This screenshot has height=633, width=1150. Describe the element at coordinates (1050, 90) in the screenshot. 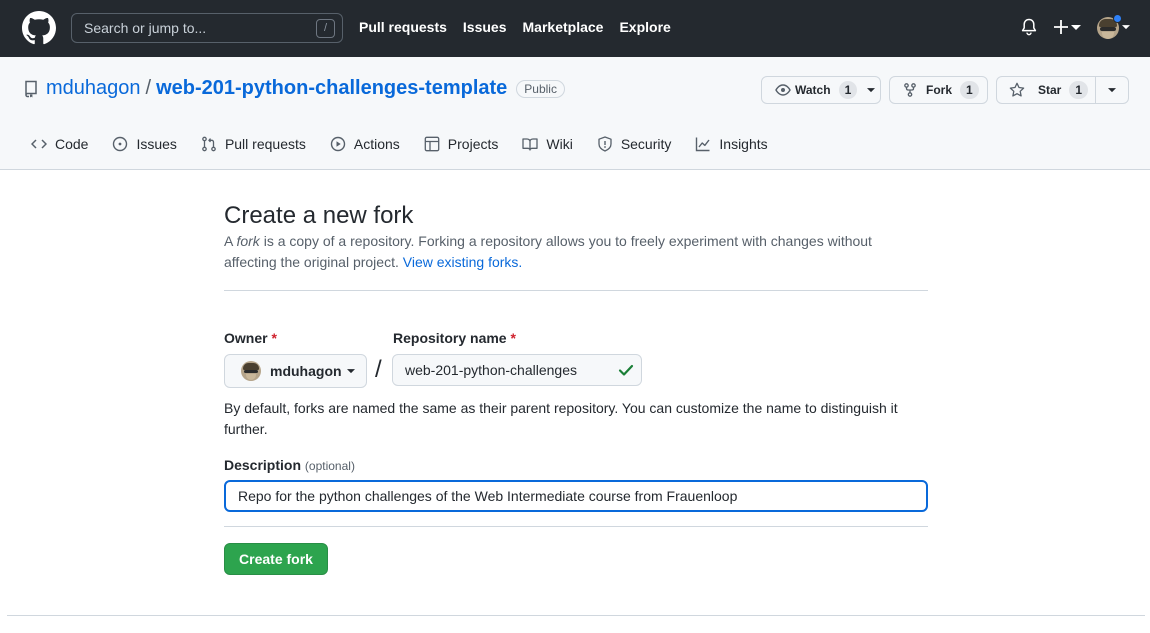

I see `star-label: Star` at that location.